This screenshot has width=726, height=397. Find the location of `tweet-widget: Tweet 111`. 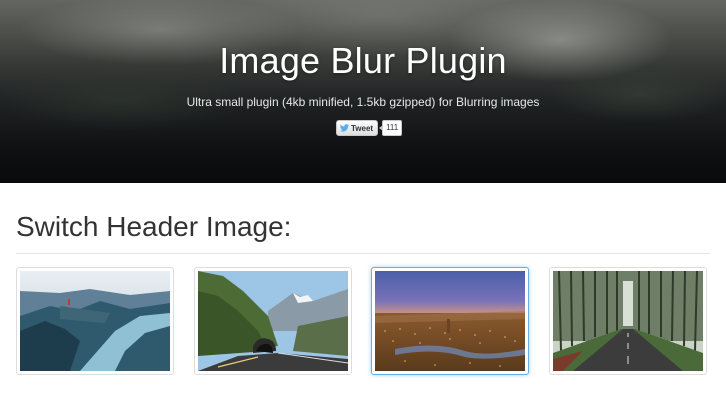

tweet-widget: Tweet 111 is located at coordinates (369, 128).